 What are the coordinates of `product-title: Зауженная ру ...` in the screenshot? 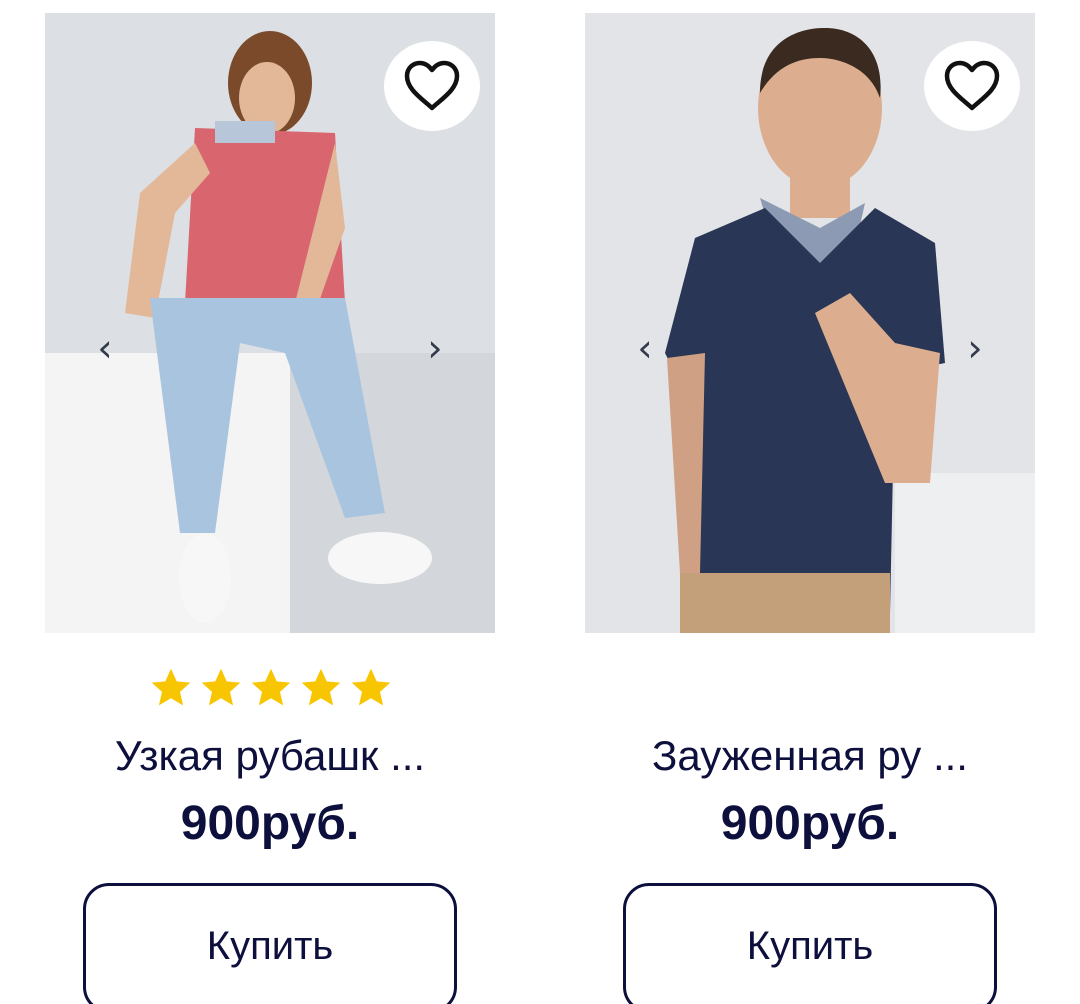 It's located at (810, 756).